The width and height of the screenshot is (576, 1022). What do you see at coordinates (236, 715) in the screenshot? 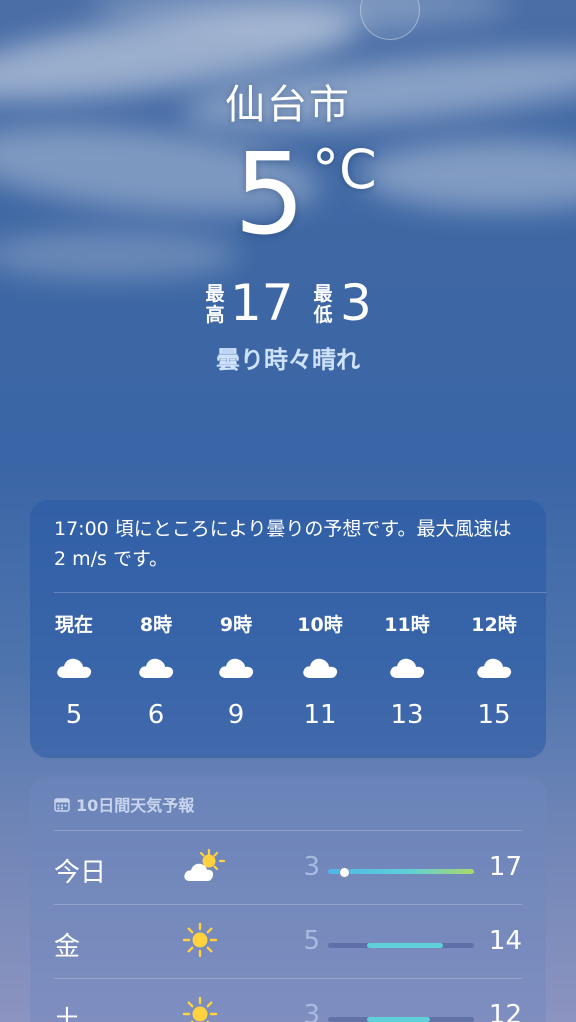
I see `hourly-temperature: 9` at bounding box center [236, 715].